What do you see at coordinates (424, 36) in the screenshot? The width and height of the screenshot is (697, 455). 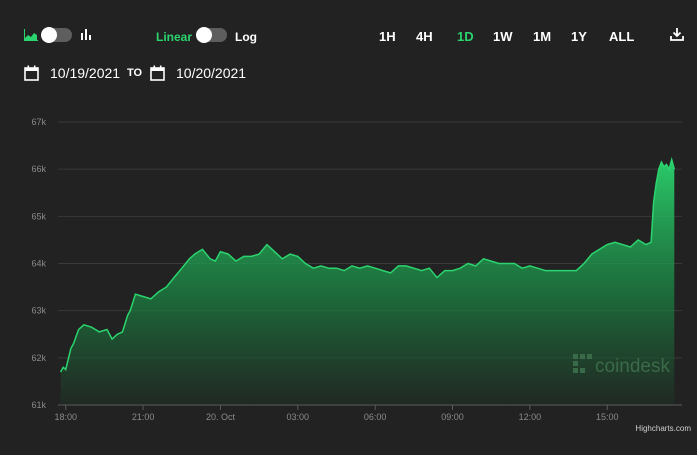 I see `range-button-4h: 4H` at bounding box center [424, 36].